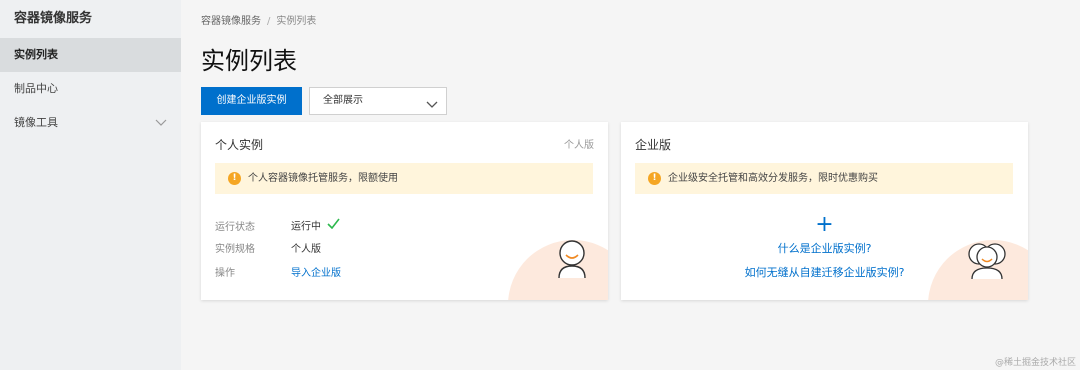 The image size is (1080, 370). Describe the element at coordinates (773, 178) in the screenshot. I see `notice-text: 企业级安全托管和高效分发服务，限时优惠购买` at that location.